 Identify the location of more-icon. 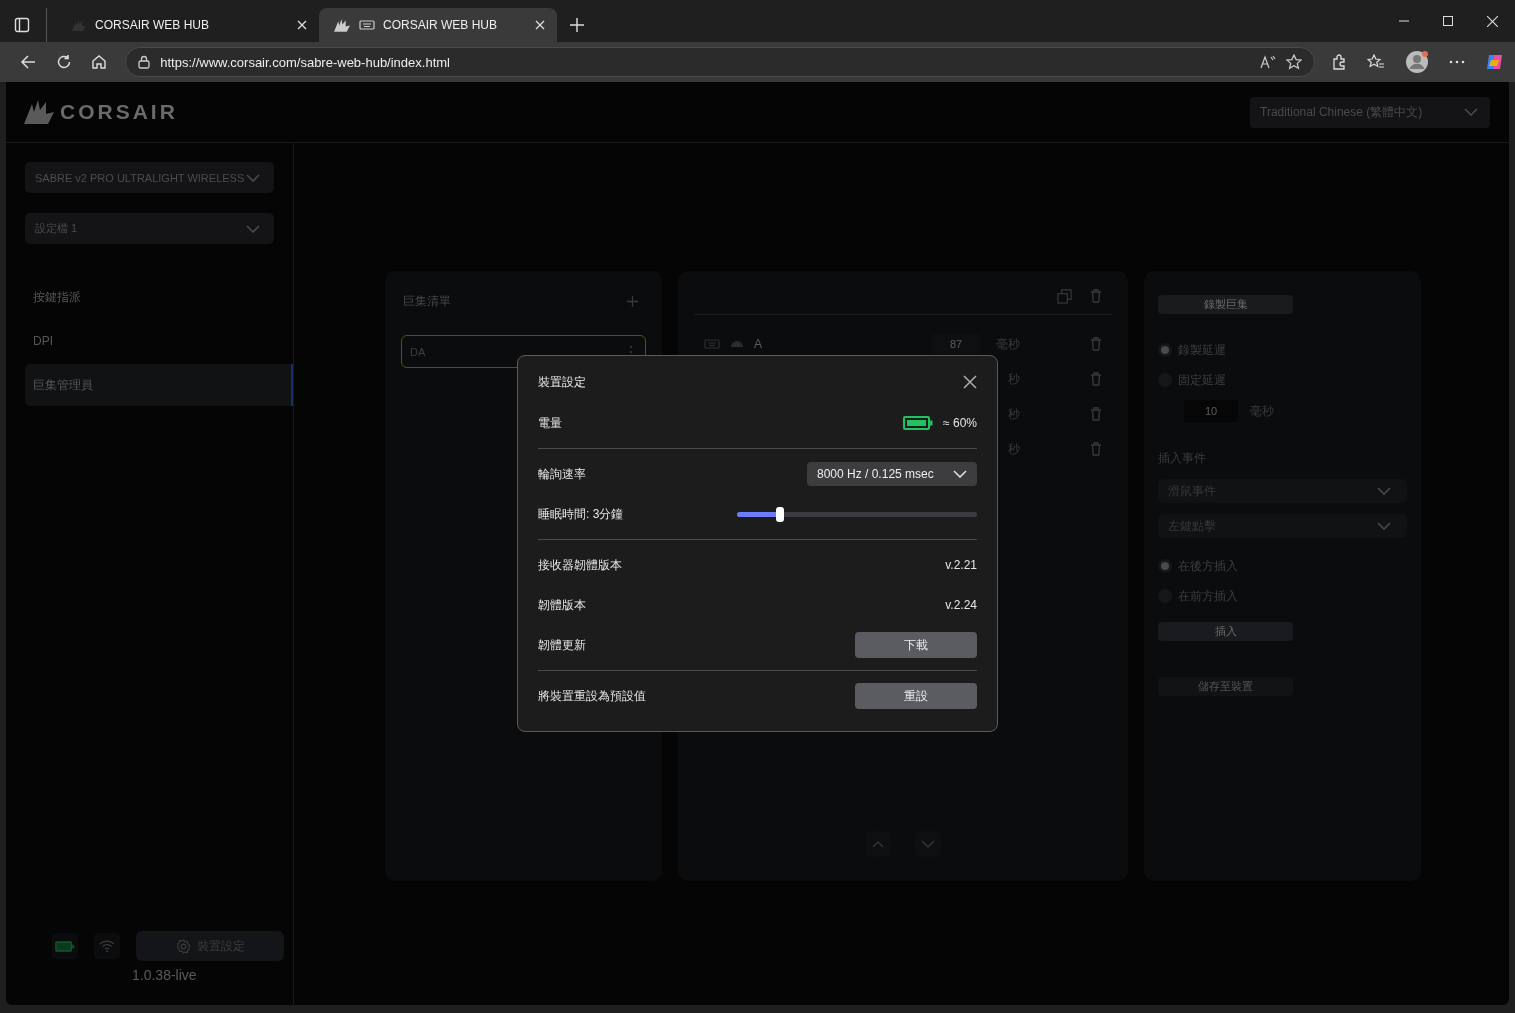
(1457, 62).